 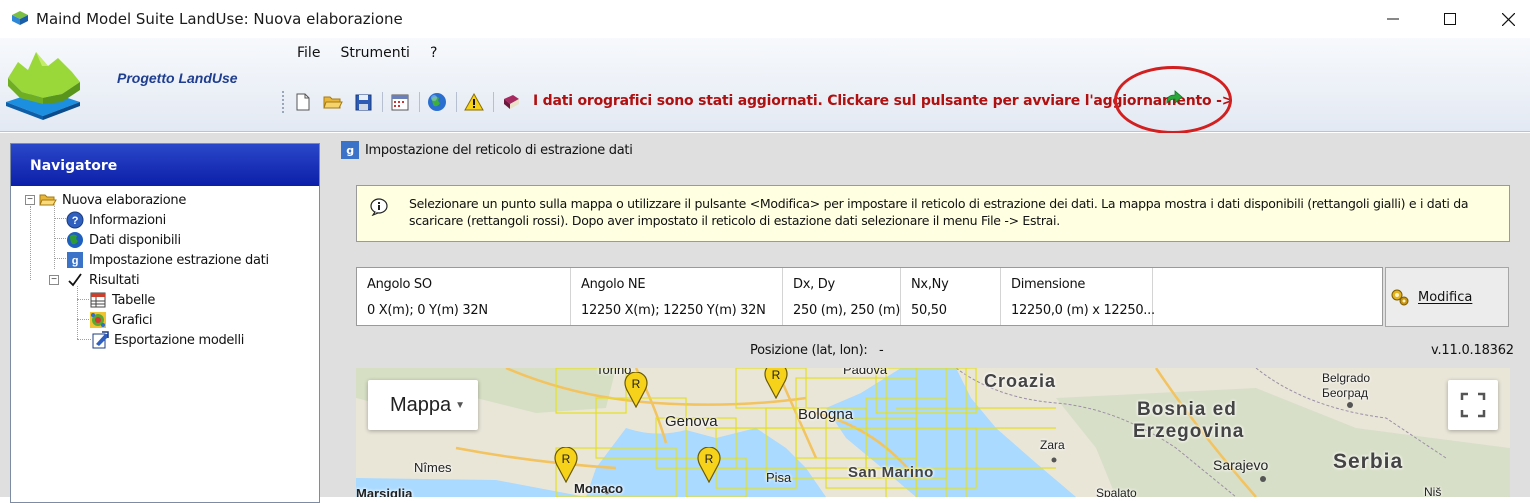 I want to click on help-icon: ?, so click(x=75, y=220).